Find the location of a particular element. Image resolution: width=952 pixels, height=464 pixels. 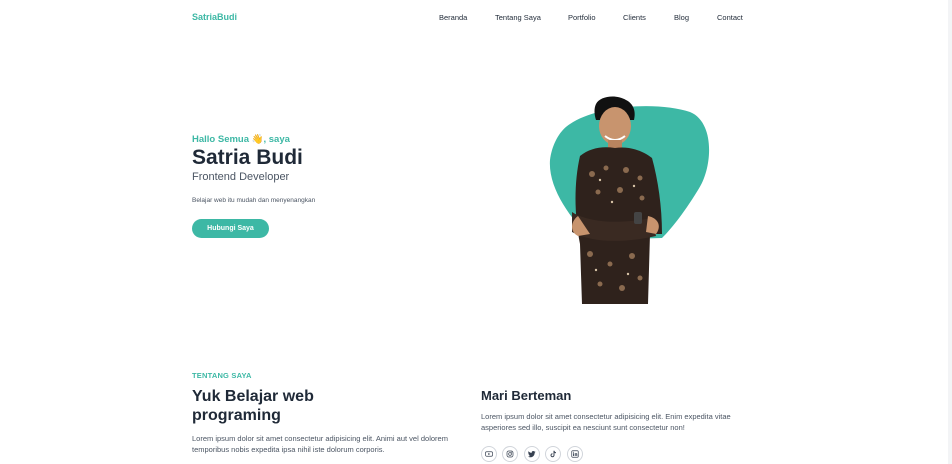

youtube-icon is located at coordinates (489, 454).